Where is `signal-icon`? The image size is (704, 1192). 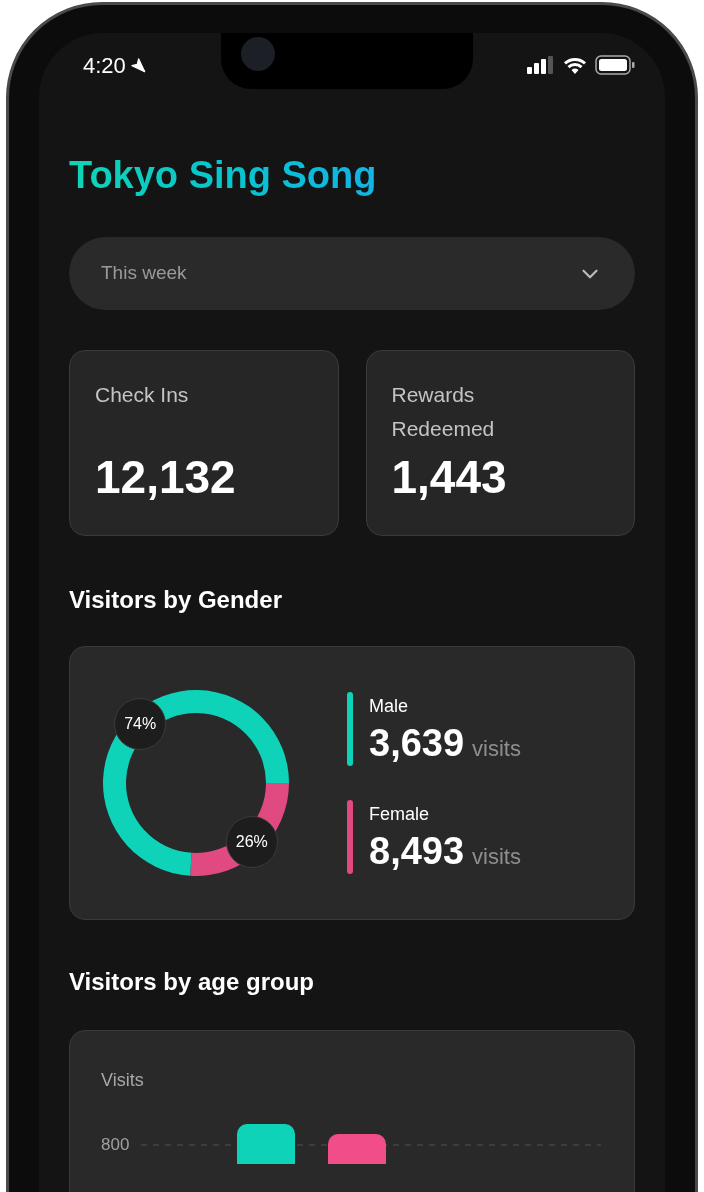 signal-icon is located at coordinates (541, 65).